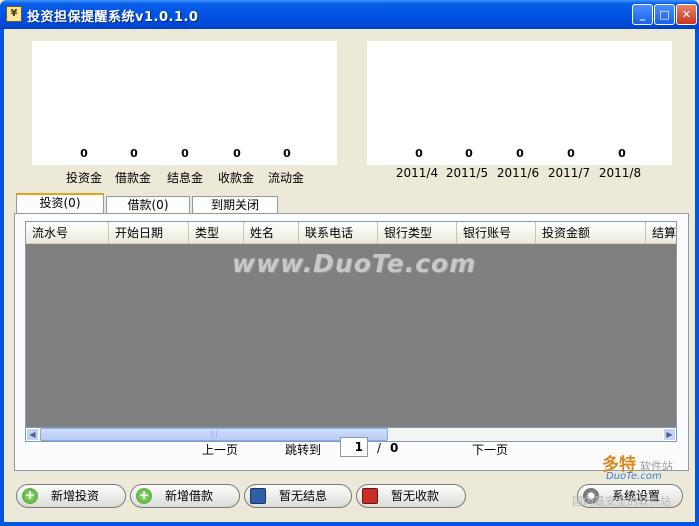 The image size is (699, 526). I want to click on maximize-button: □, so click(664, 14).